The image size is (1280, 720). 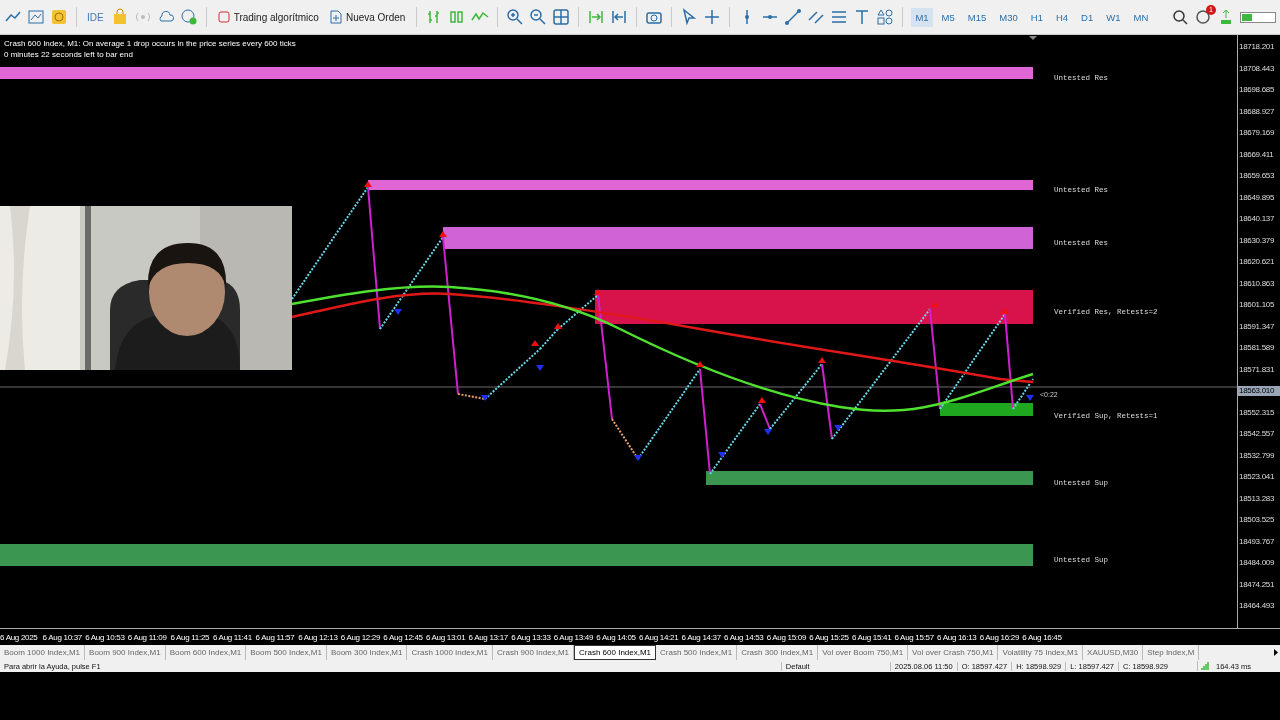 What do you see at coordinates (1257, 542) in the screenshot?
I see `price-label: 18493.767` at bounding box center [1257, 542].